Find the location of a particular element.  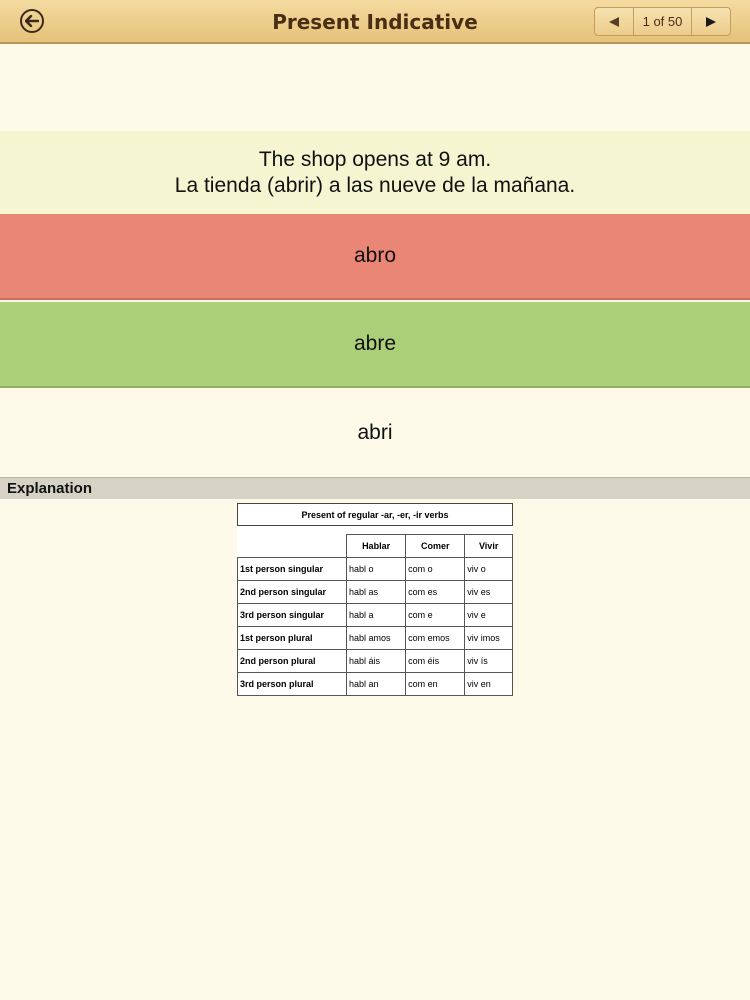

table-title: Present of regular -ar, -er, -ir verbs is located at coordinates (375, 514).